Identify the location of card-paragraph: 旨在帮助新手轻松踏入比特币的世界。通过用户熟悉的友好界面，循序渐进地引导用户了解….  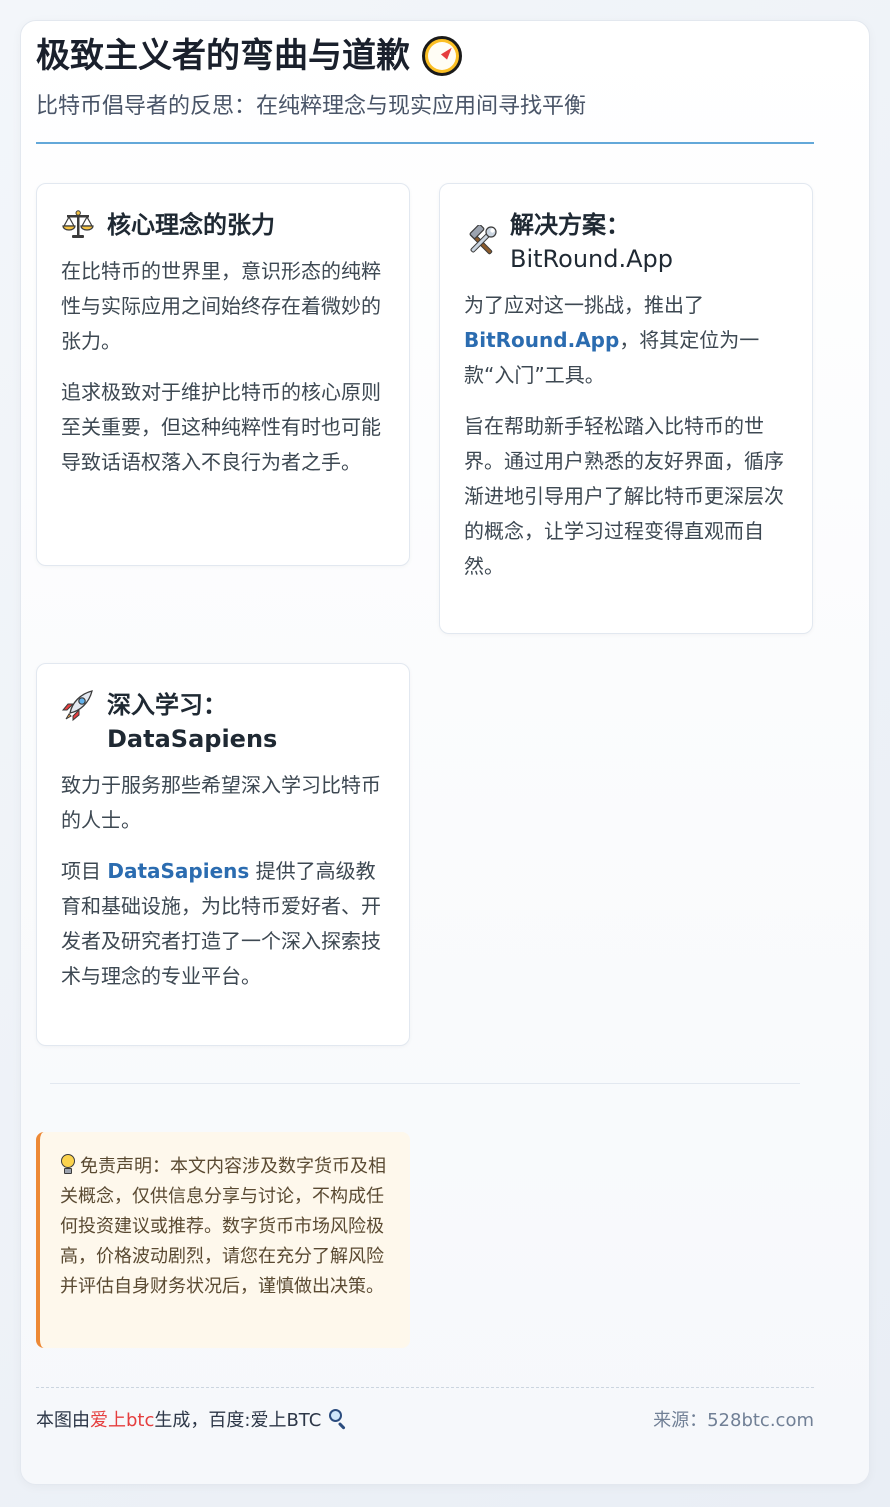
(624, 496).